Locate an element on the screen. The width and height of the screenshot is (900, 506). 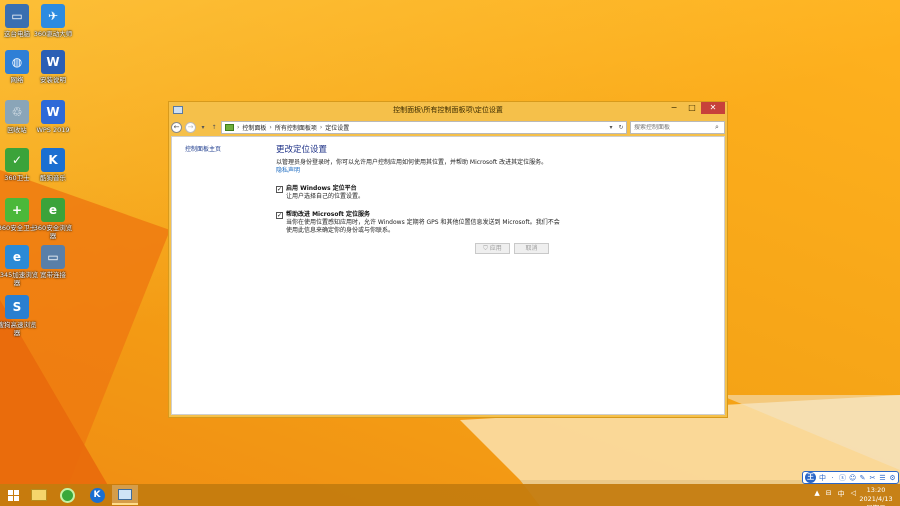
breadcrumb-control-panel: 控制面板 is located at coordinates (254, 127).